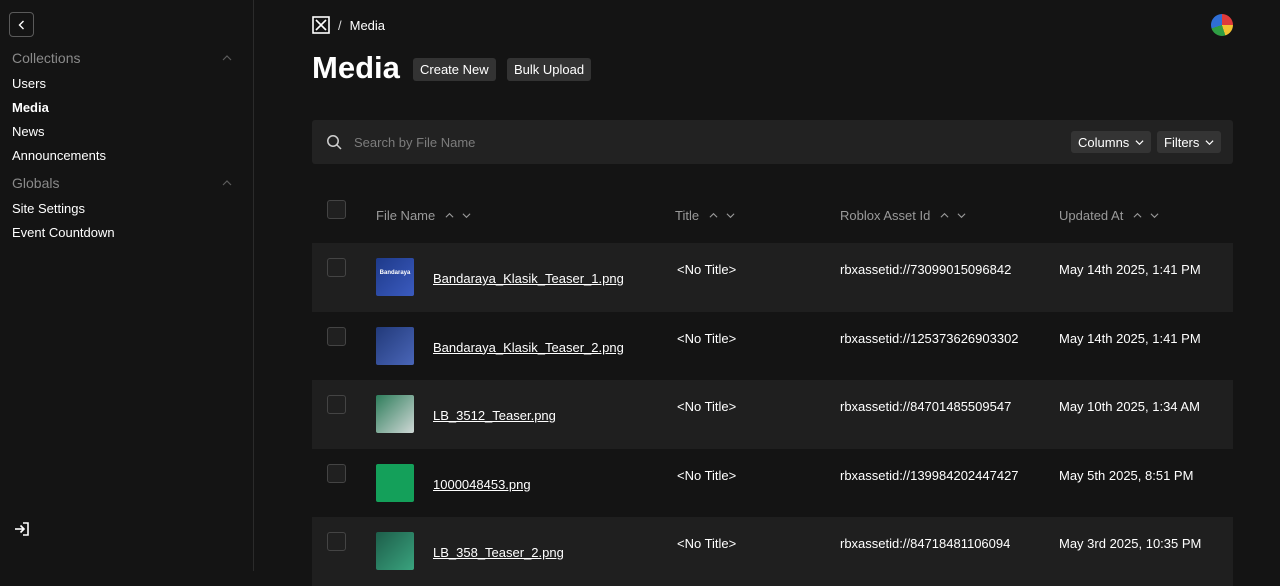  What do you see at coordinates (498, 552) in the screenshot?
I see `file-name-link: LB_358_Teaser_2.png` at bounding box center [498, 552].